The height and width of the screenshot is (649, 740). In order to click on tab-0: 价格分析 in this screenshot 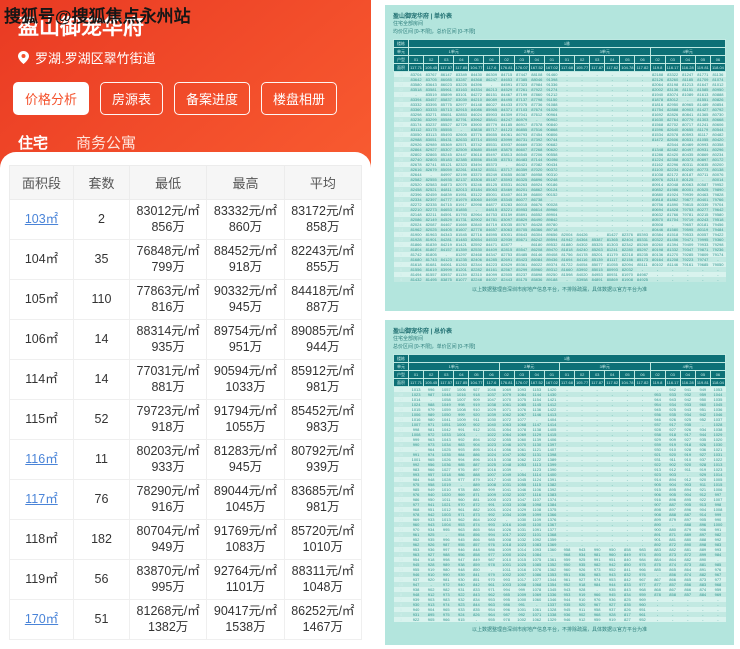, I will do `click(51, 98)`.